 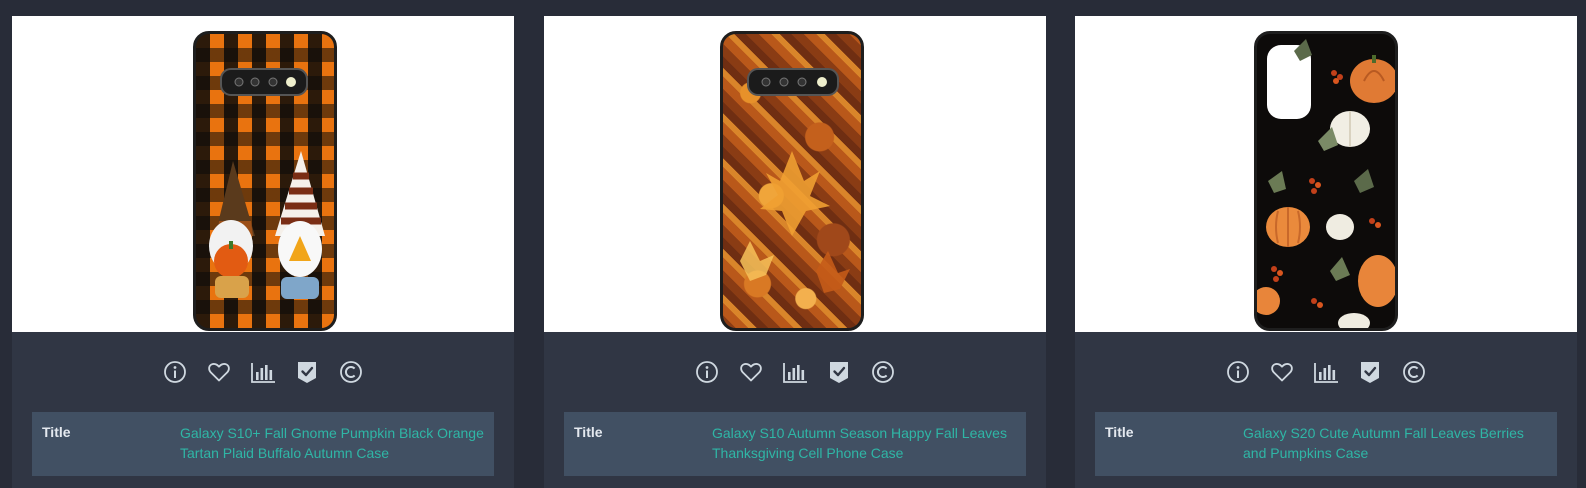 What do you see at coordinates (265, 181) in the screenshot?
I see `phone-case-gnome-plaid-image` at bounding box center [265, 181].